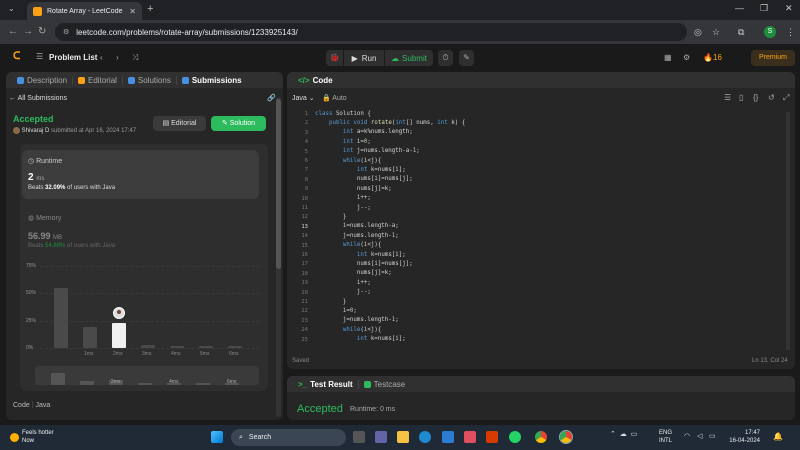 This screenshot has width=800, height=450. Describe the element at coordinates (686, 57) in the screenshot. I see `settings-gear-icon: ⚙` at that location.